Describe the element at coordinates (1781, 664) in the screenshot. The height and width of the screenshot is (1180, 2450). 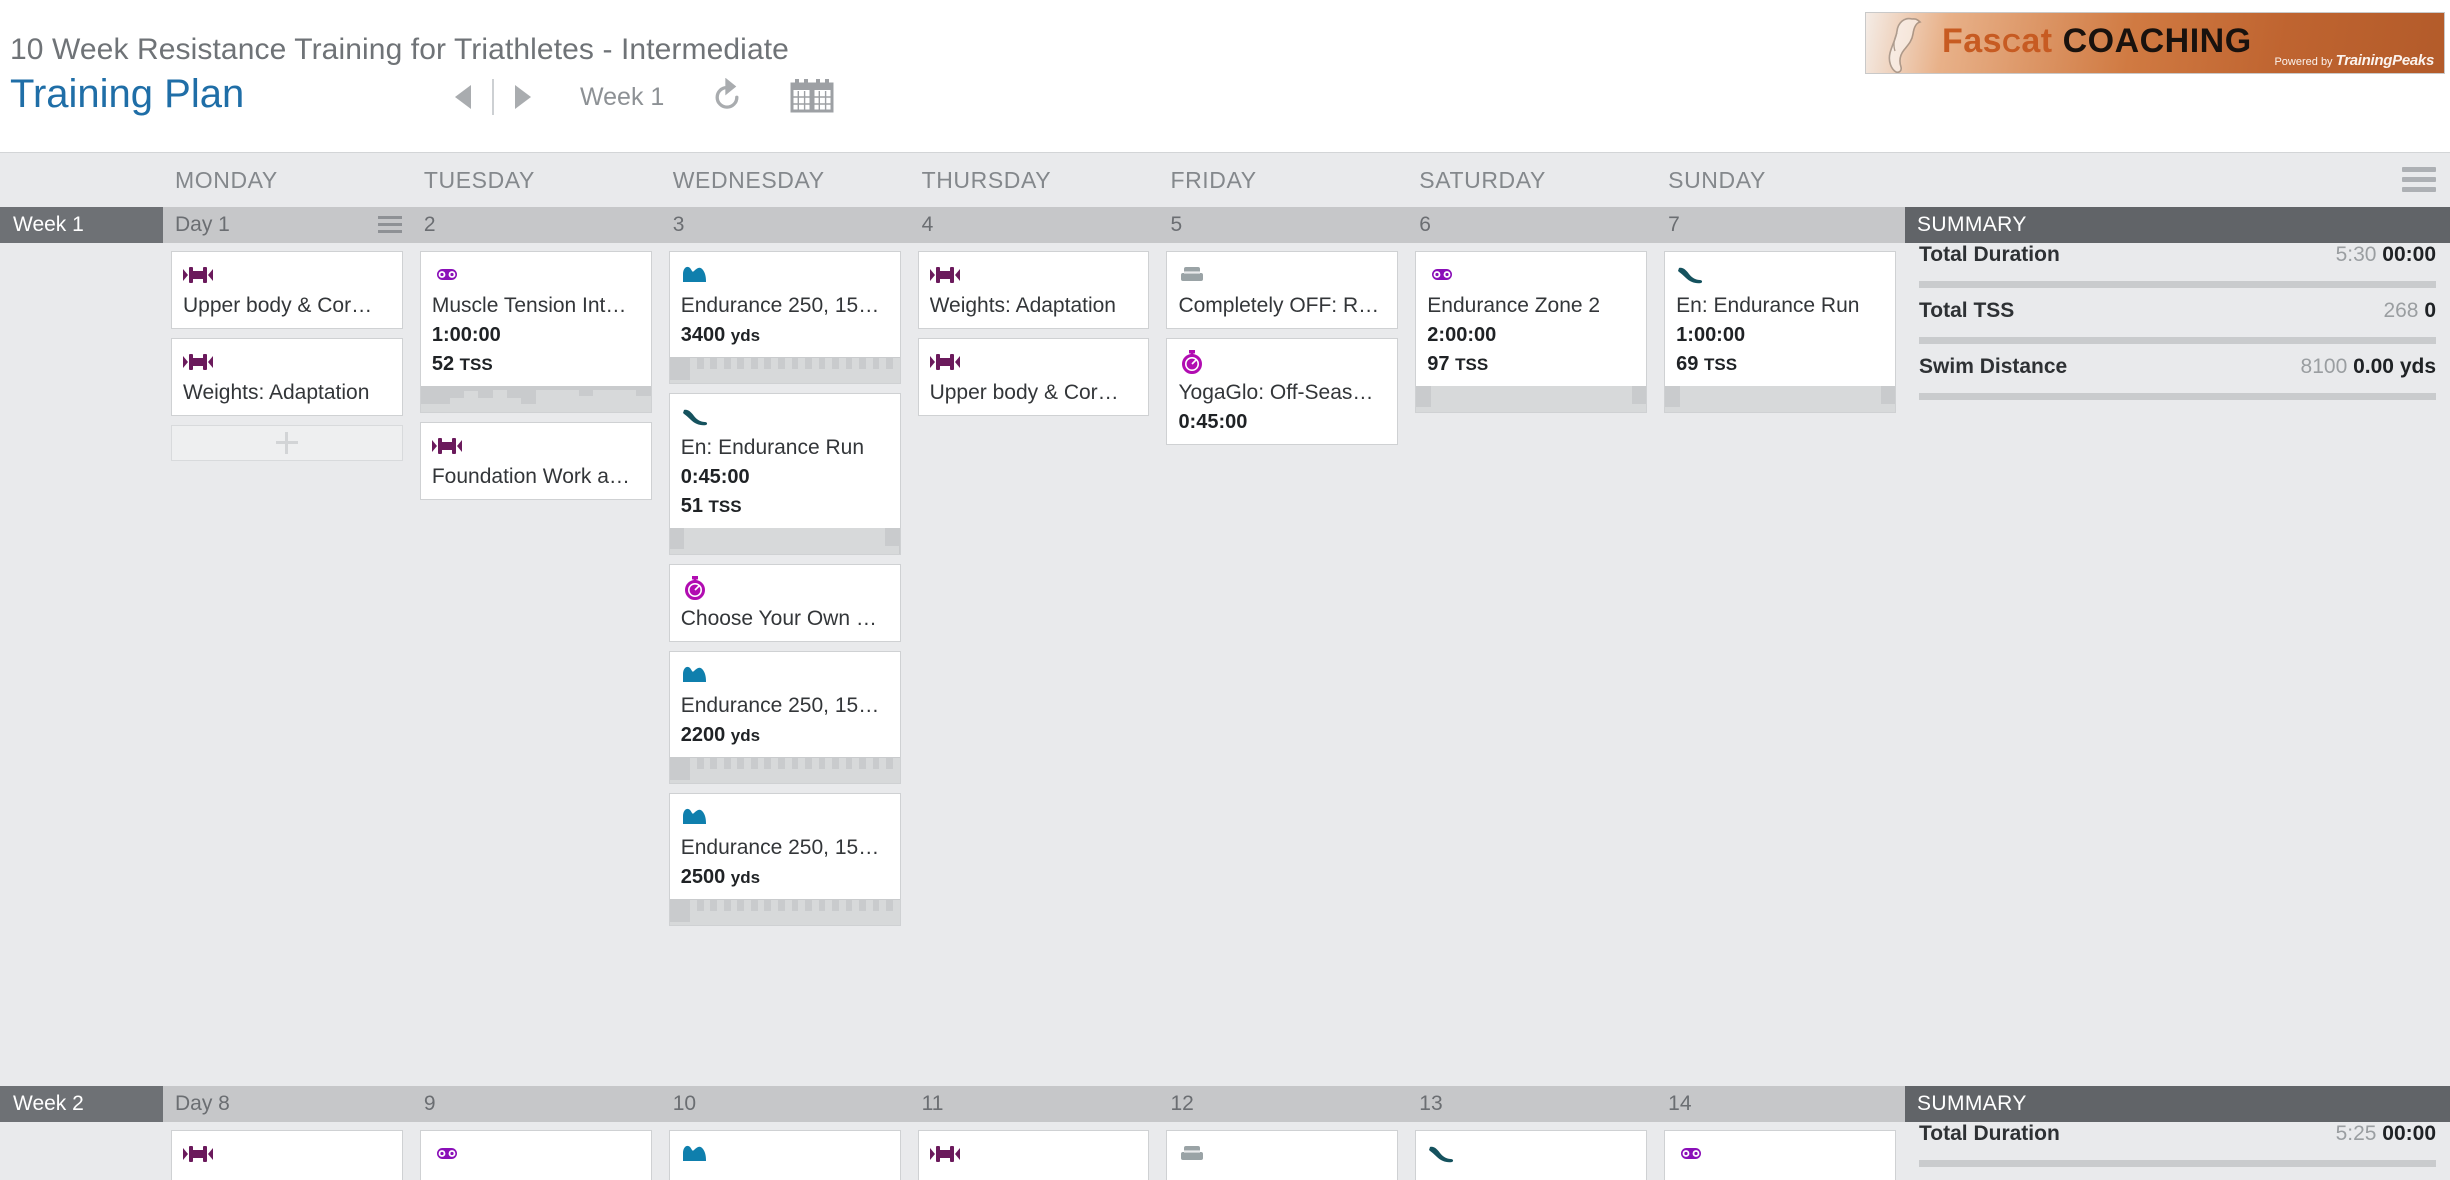
I see `day-column: En: Endurance Run 1:00:00 69 TSS` at that location.